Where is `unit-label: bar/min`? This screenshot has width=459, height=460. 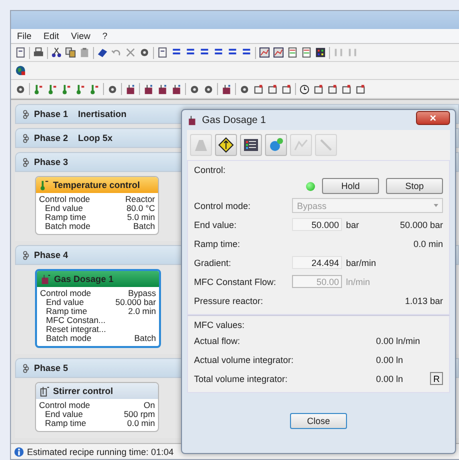 unit-label: bar/min is located at coordinates (362, 263).